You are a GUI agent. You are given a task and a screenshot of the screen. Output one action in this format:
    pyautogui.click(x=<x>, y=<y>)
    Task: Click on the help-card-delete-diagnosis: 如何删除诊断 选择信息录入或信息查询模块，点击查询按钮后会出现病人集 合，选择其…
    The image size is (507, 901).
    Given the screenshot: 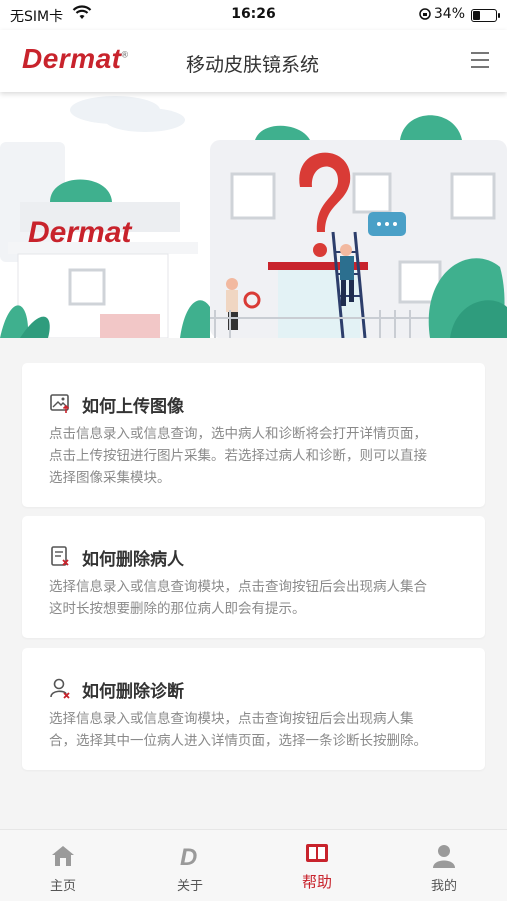 What is the action you would take?
    pyautogui.click(x=253, y=709)
    